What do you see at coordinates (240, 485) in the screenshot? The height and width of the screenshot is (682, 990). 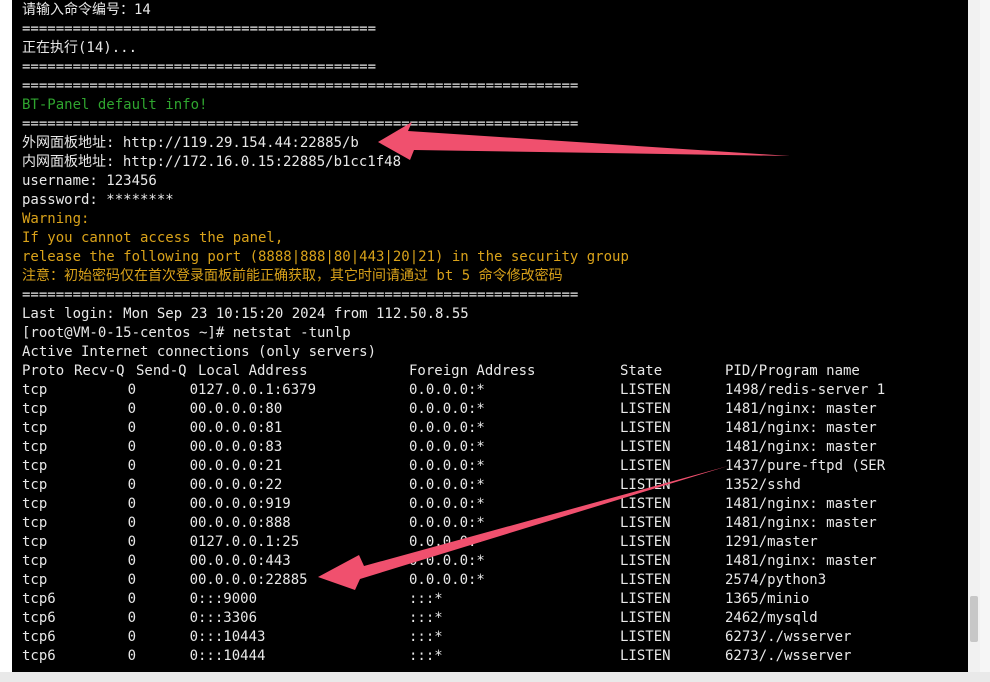 I see `netstat-cell: 0.0.0.0:22` at bounding box center [240, 485].